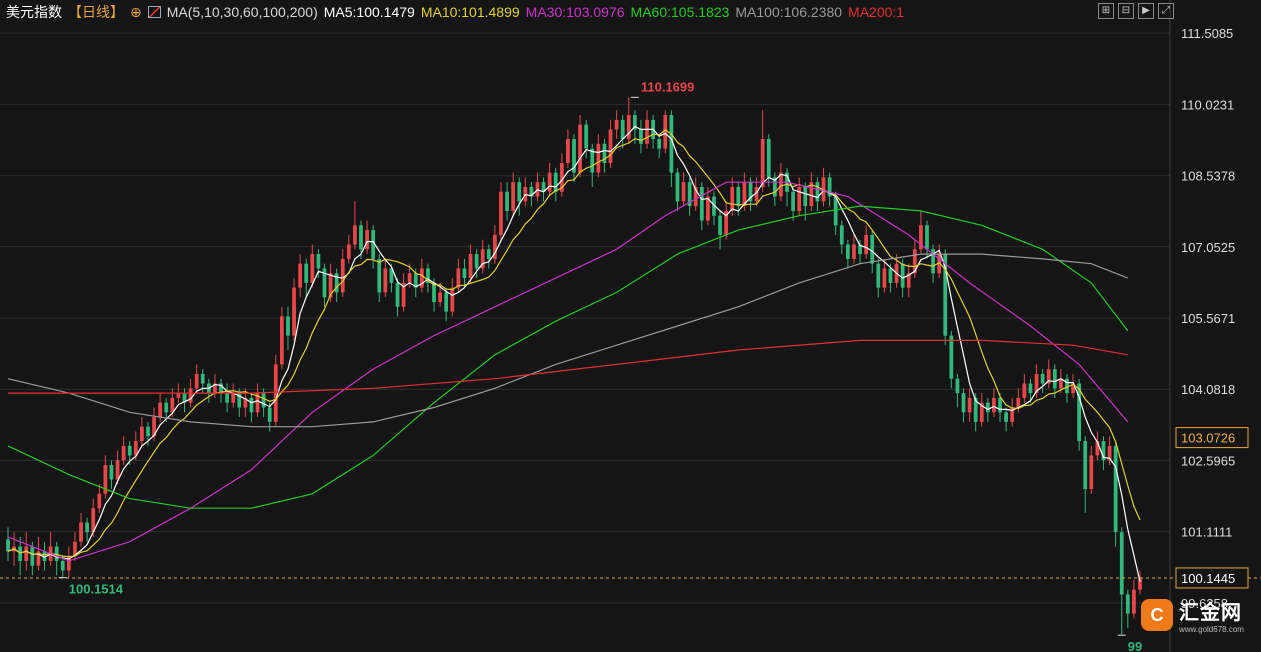 The width and height of the screenshot is (1261, 652). What do you see at coordinates (1166, 11) in the screenshot?
I see `fullscreen-icon: ⤢` at bounding box center [1166, 11].